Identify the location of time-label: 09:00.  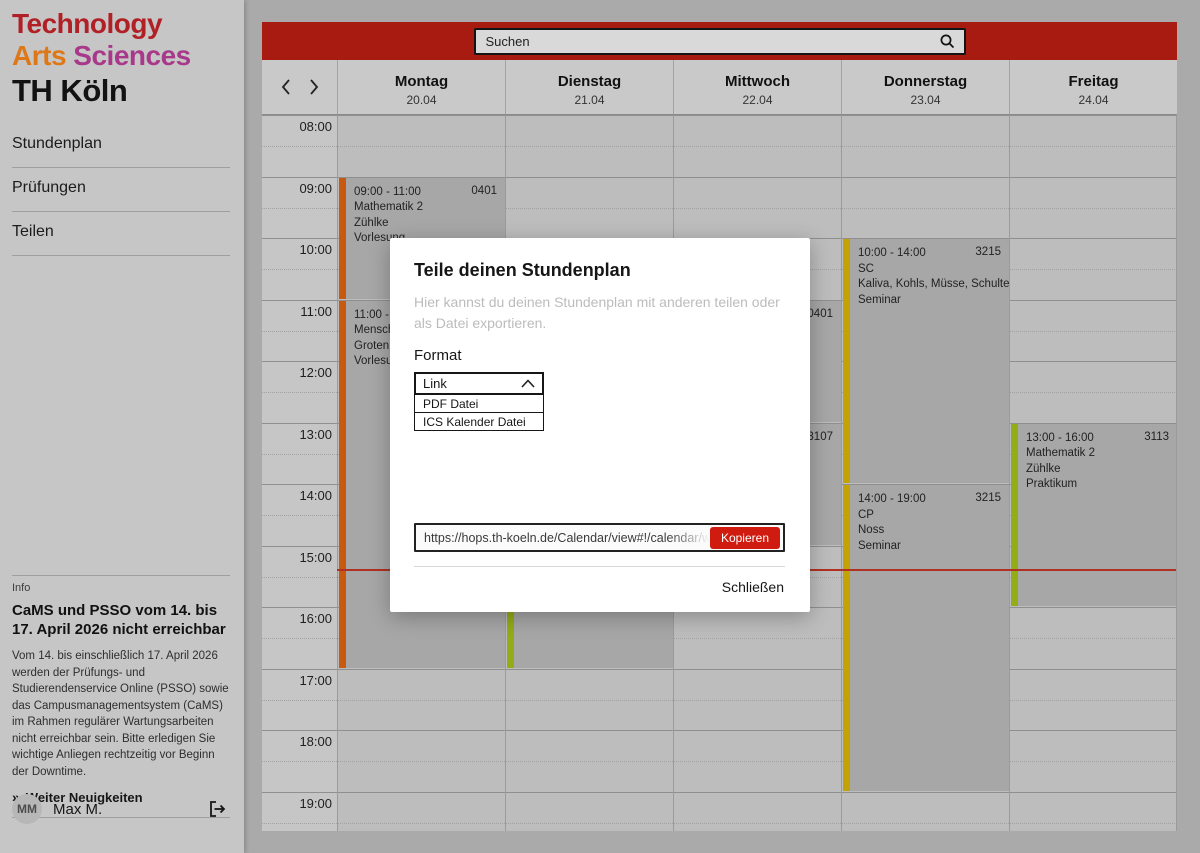
(315, 188).